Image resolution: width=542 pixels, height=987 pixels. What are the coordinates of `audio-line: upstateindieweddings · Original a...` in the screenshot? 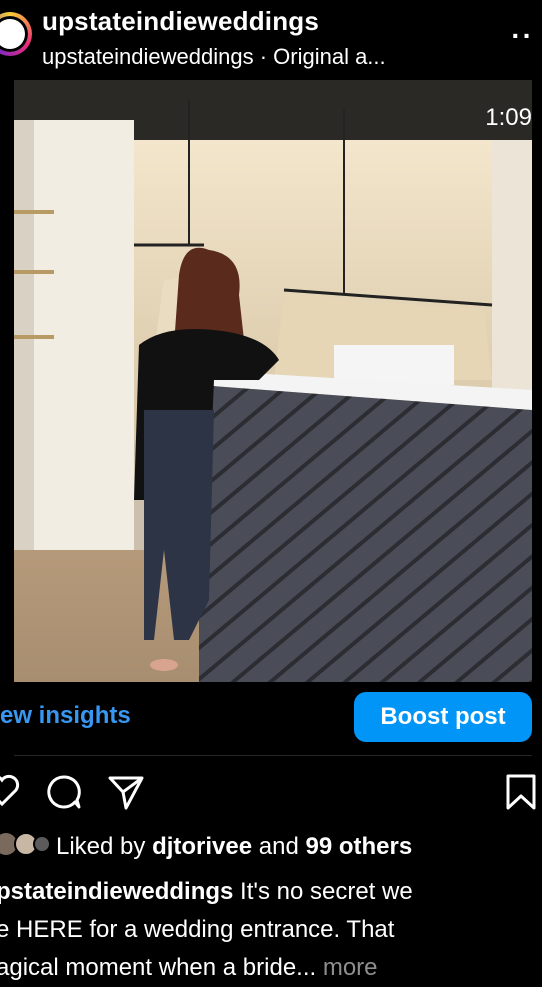 It's located at (214, 57).